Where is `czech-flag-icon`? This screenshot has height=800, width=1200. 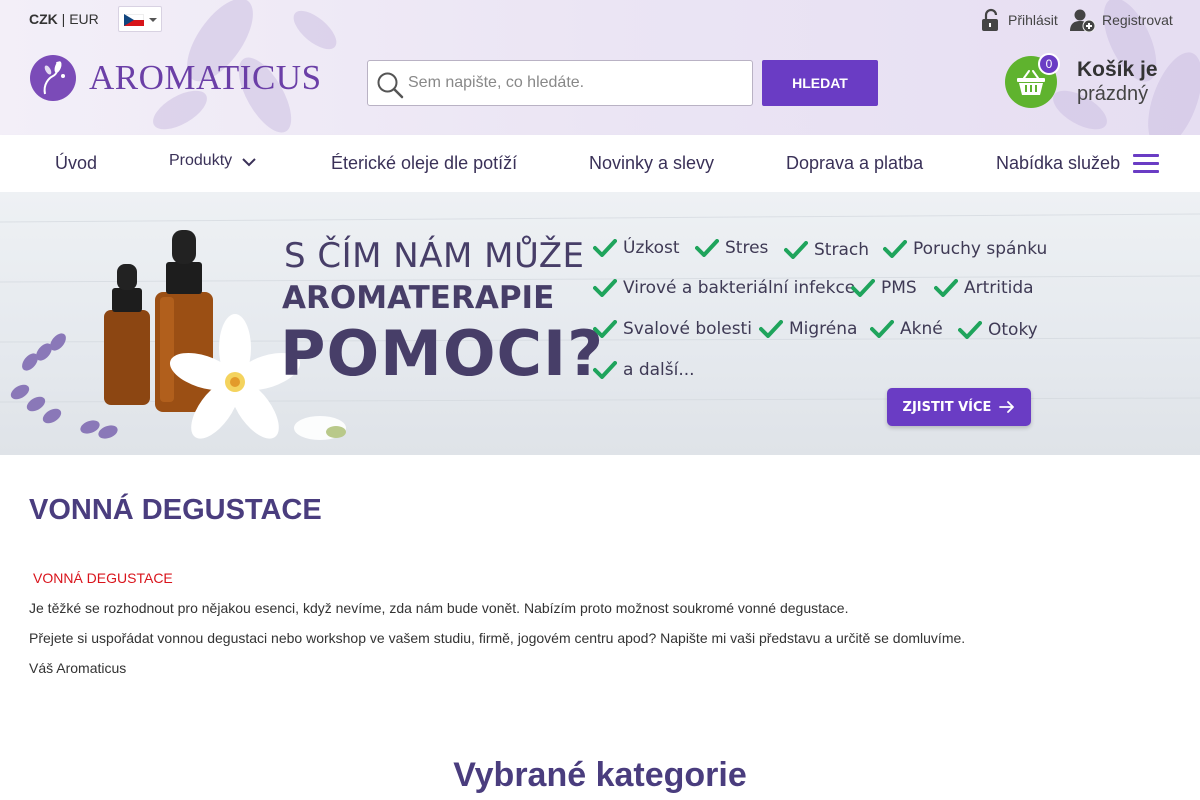 czech-flag-icon is located at coordinates (134, 20).